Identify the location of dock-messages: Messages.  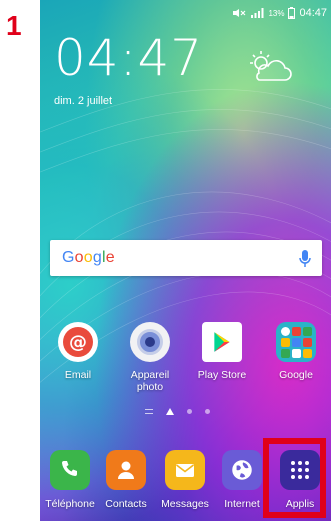
(185, 480).